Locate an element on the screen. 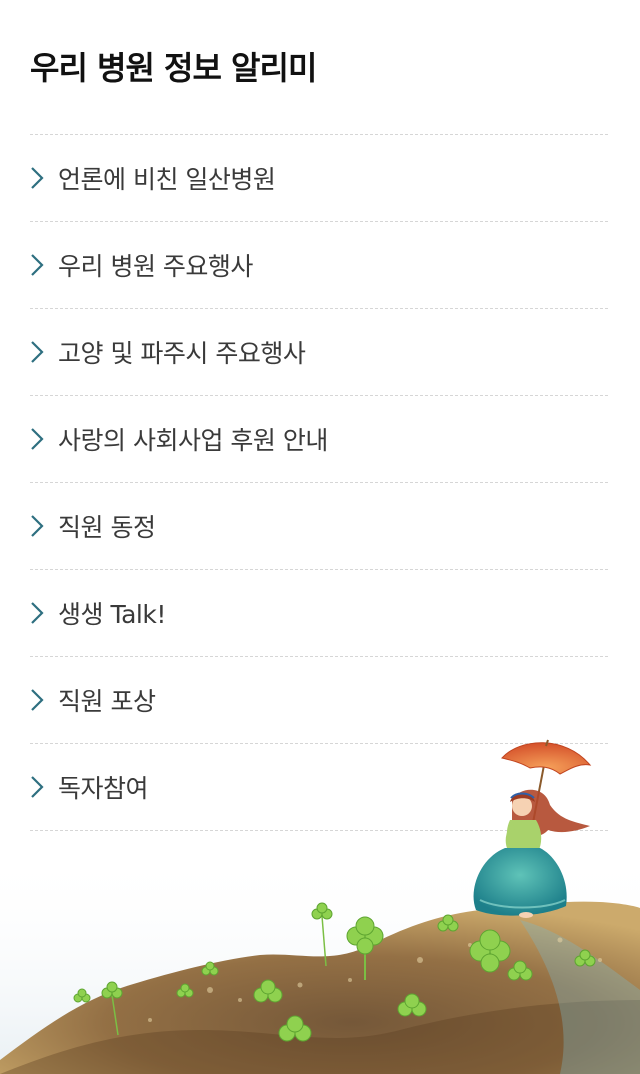 Image resolution: width=640 pixels, height=1074 pixels. menu-item-label: 고양 및 파주시 주요행사 is located at coordinates (182, 353).